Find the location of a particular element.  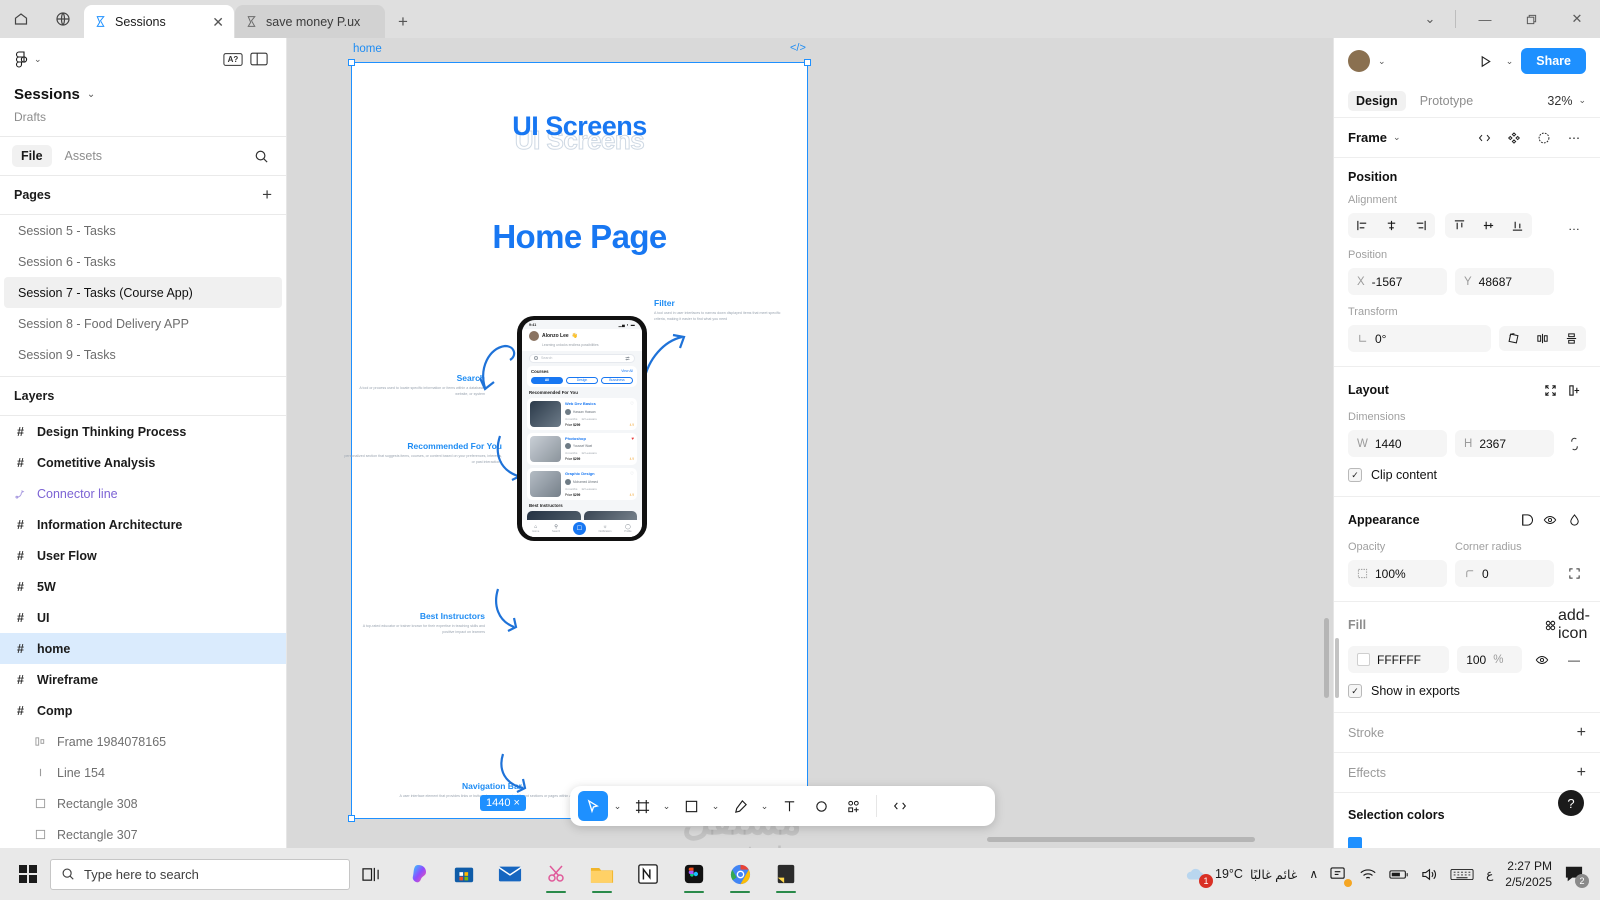

chip-all: All is located at coordinates (547, 380).